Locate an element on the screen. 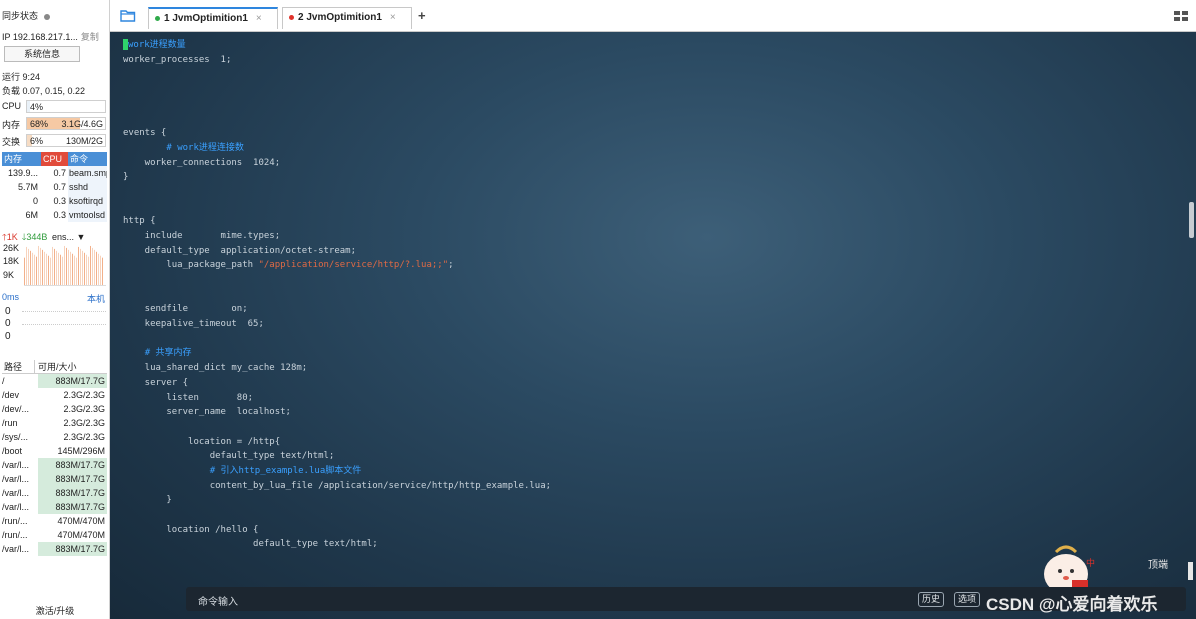  swap-meter: 交换 6% 130M/2G is located at coordinates (54, 140).